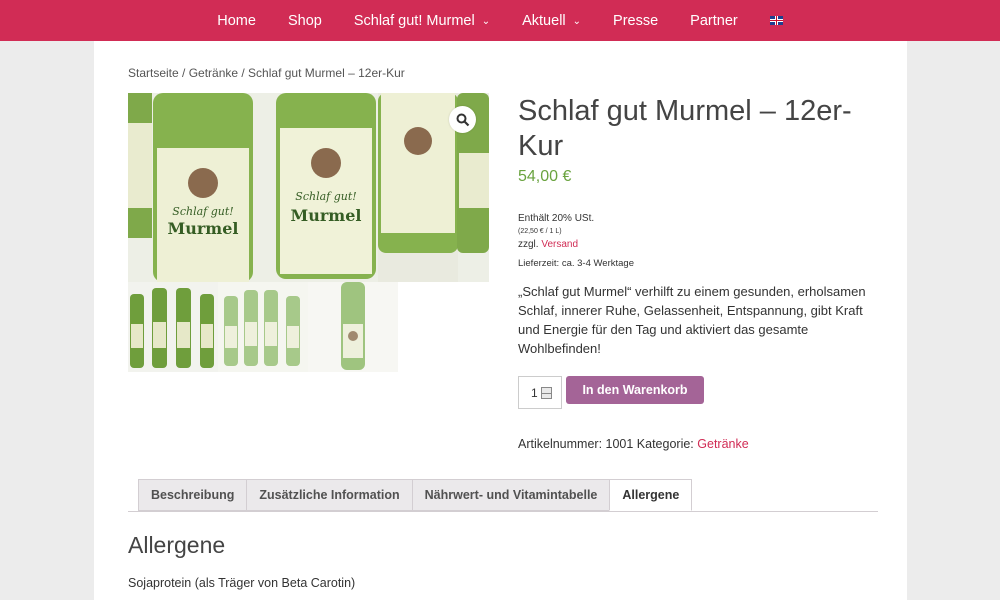  I want to click on nav-label: Aktuell, so click(544, 20).